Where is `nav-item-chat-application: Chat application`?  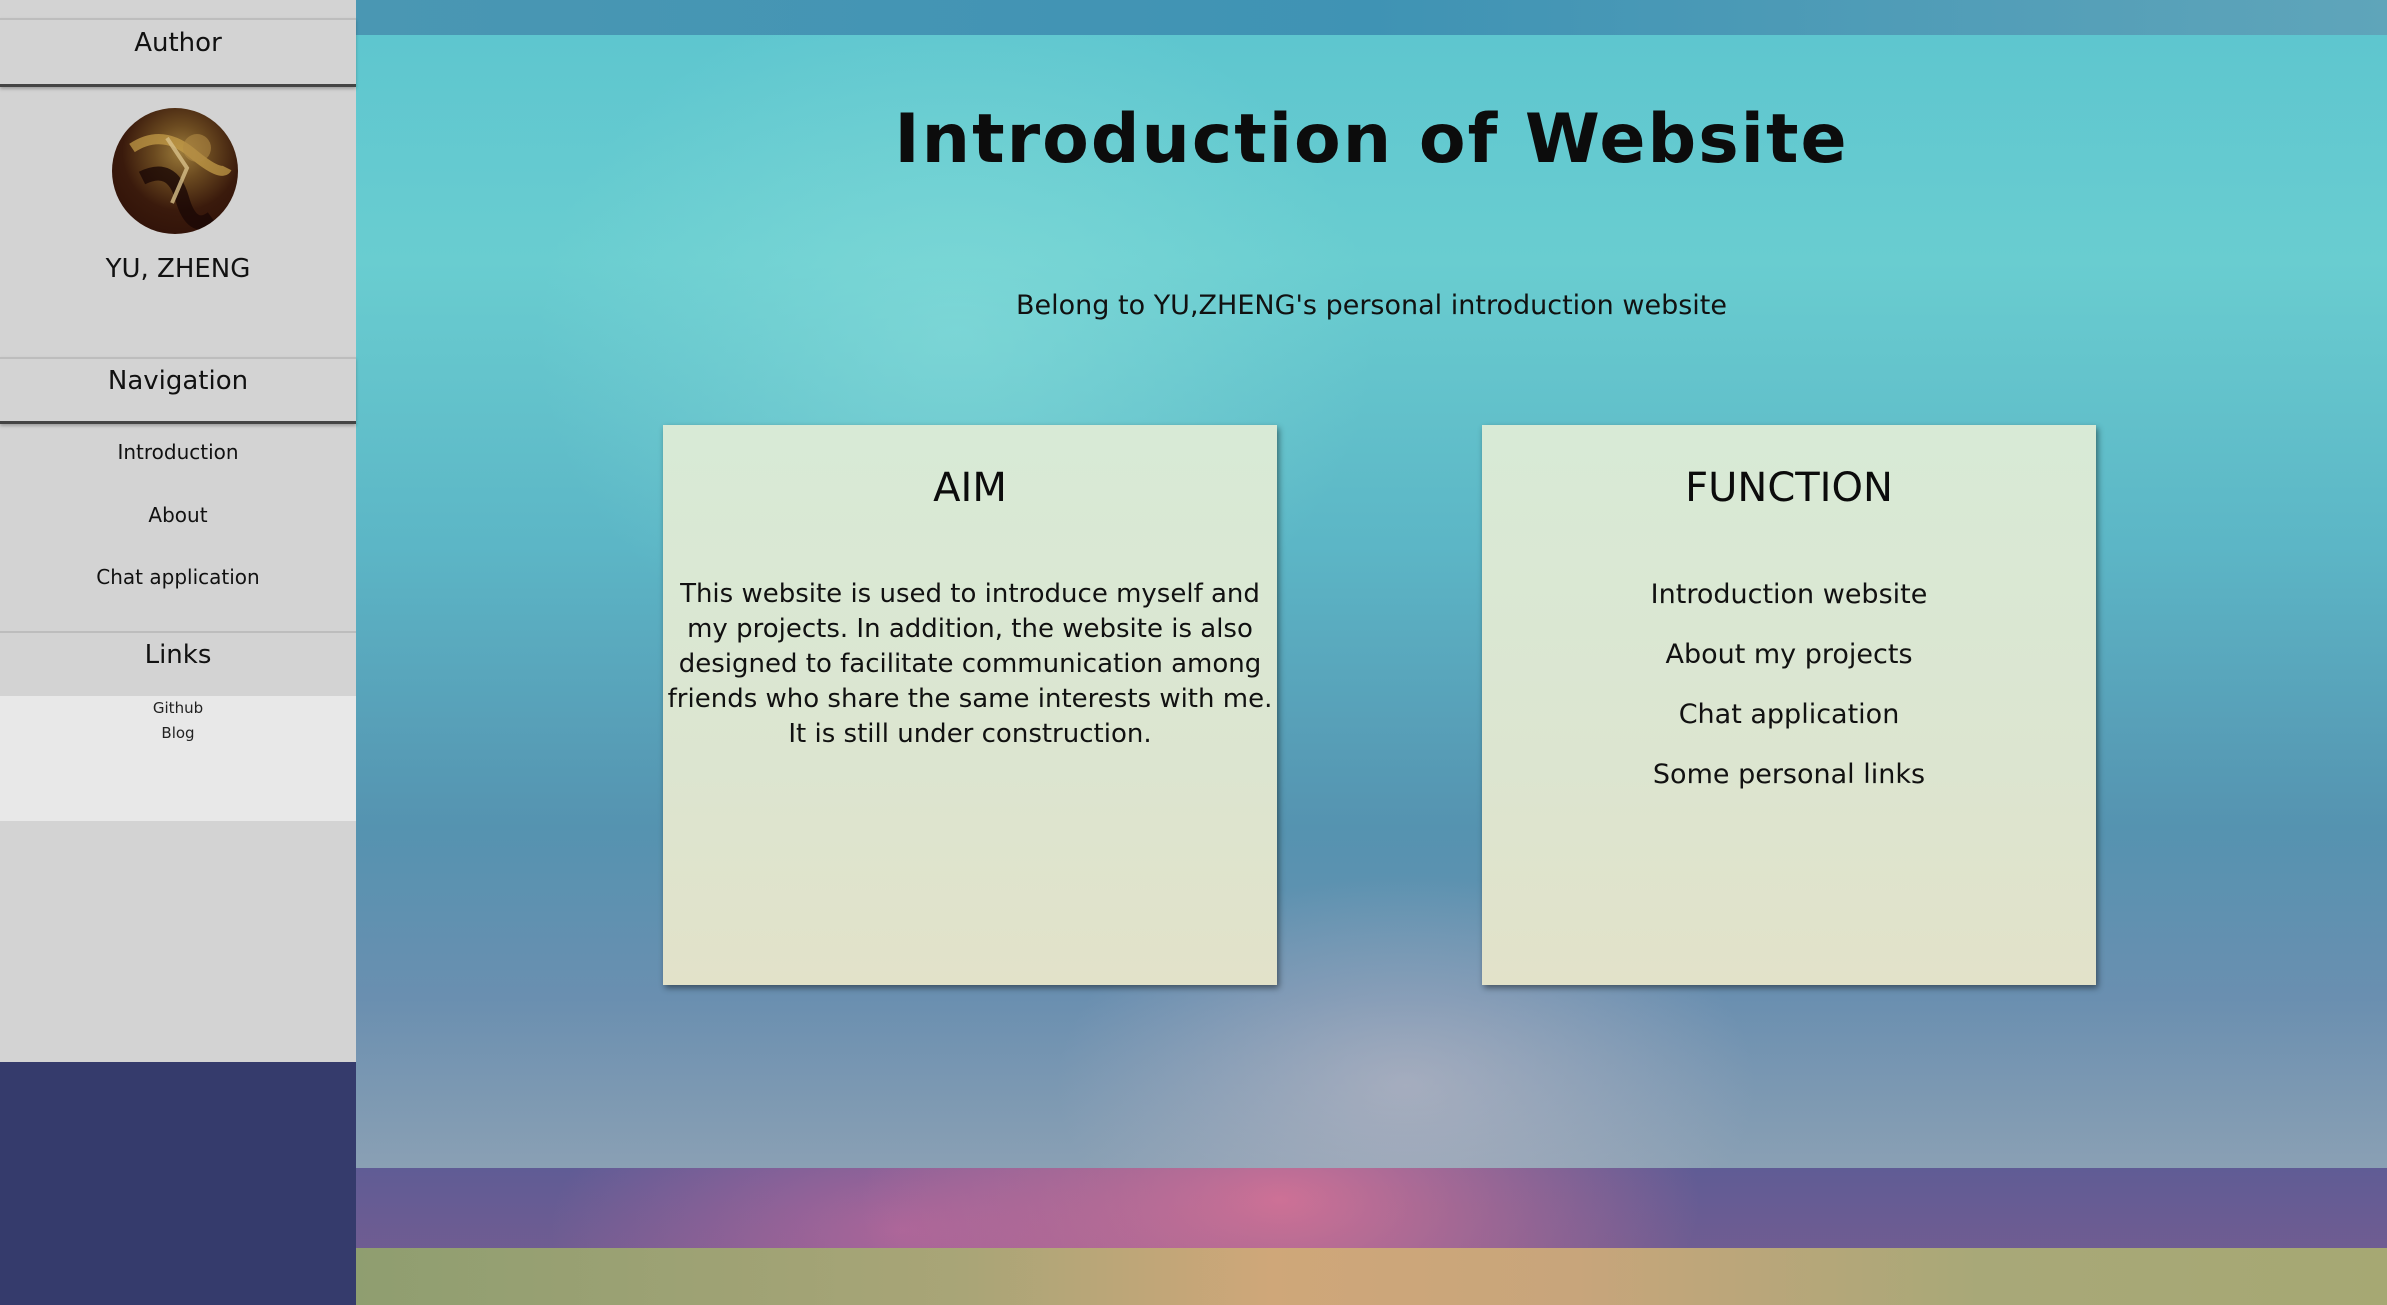 nav-item-chat-application: Chat application is located at coordinates (178, 577).